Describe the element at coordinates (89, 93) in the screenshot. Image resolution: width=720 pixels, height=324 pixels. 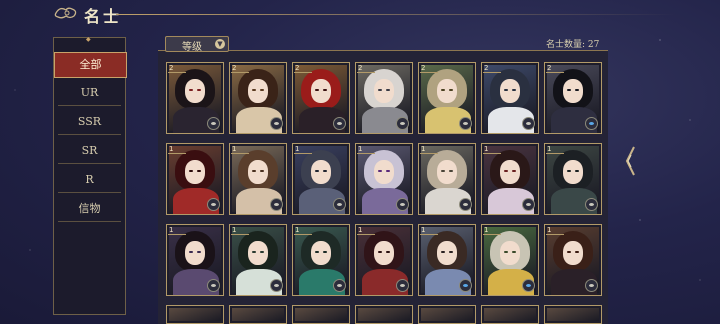
I see `sidebar-item-ur: UR` at that location.